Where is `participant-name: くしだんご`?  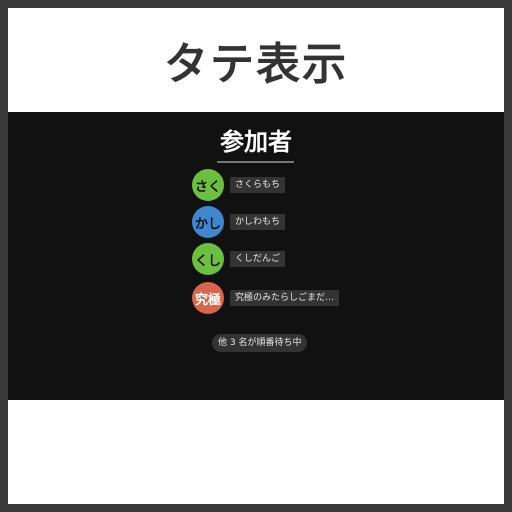 participant-name: くしだんご is located at coordinates (258, 259).